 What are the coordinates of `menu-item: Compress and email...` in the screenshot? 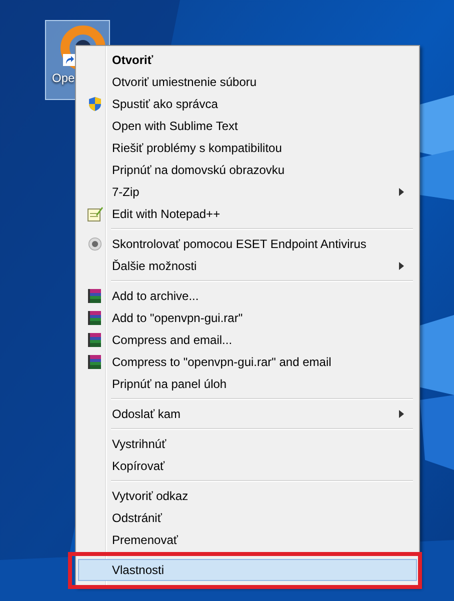 It's located at (247, 340).